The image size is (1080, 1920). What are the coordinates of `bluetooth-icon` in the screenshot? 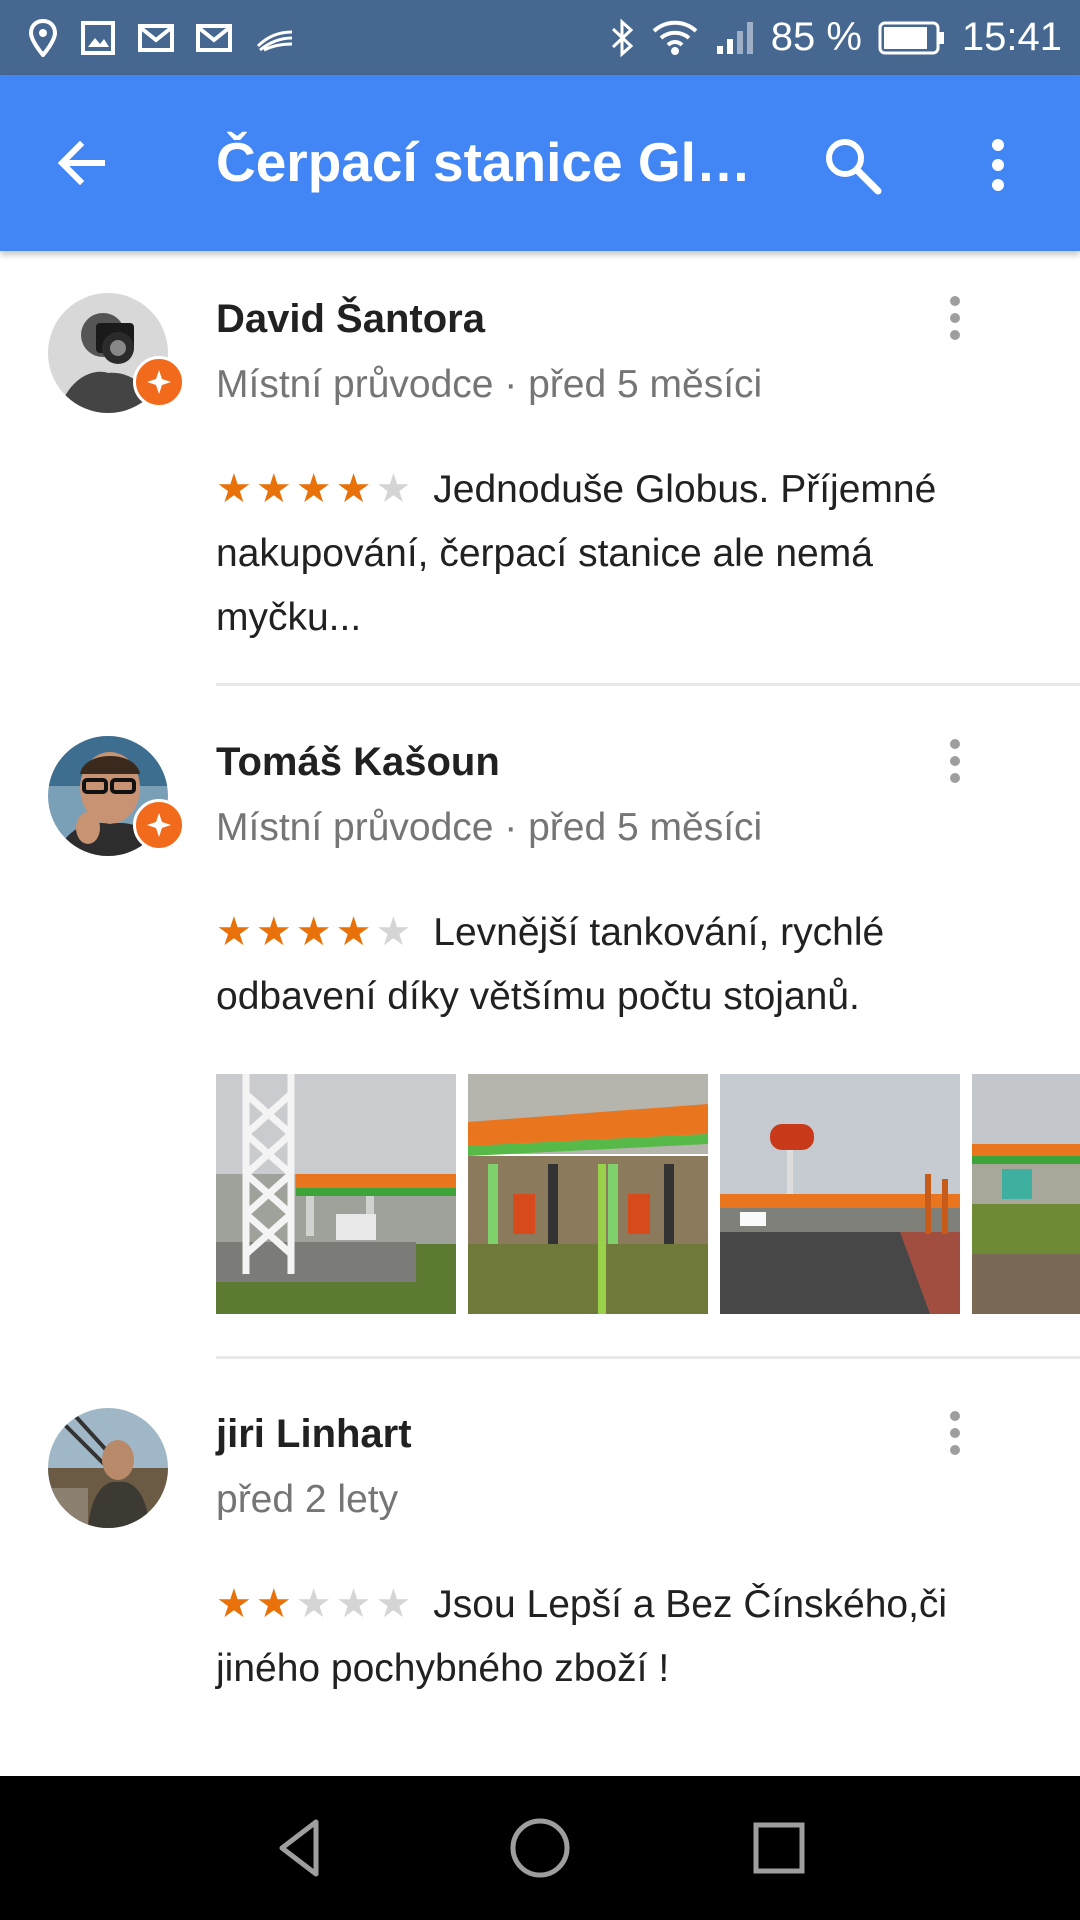 It's located at (622, 38).